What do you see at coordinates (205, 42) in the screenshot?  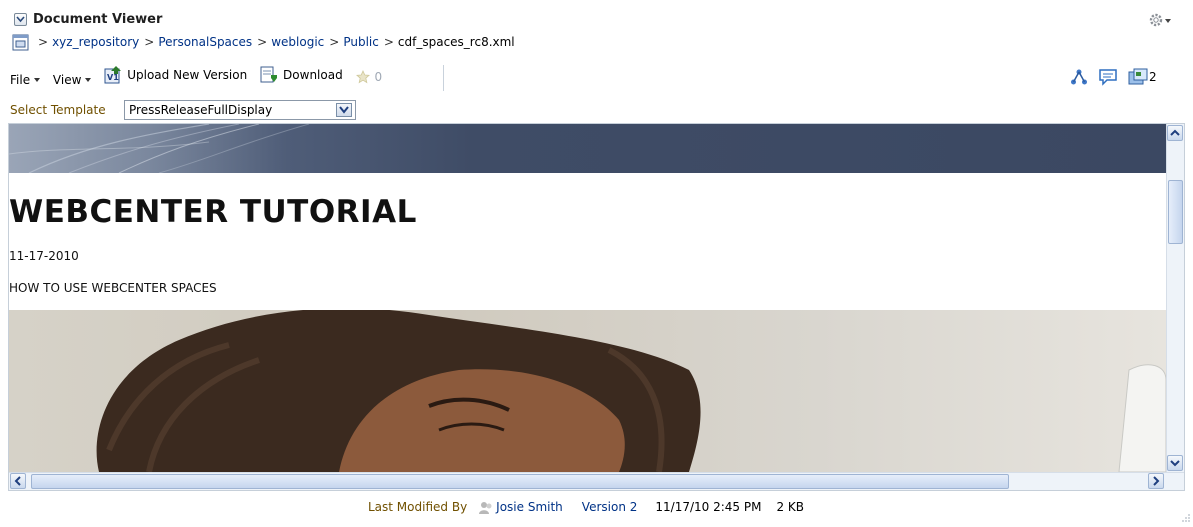 I see `breadcrumb-item-personalspaces: PersonalSpaces` at bounding box center [205, 42].